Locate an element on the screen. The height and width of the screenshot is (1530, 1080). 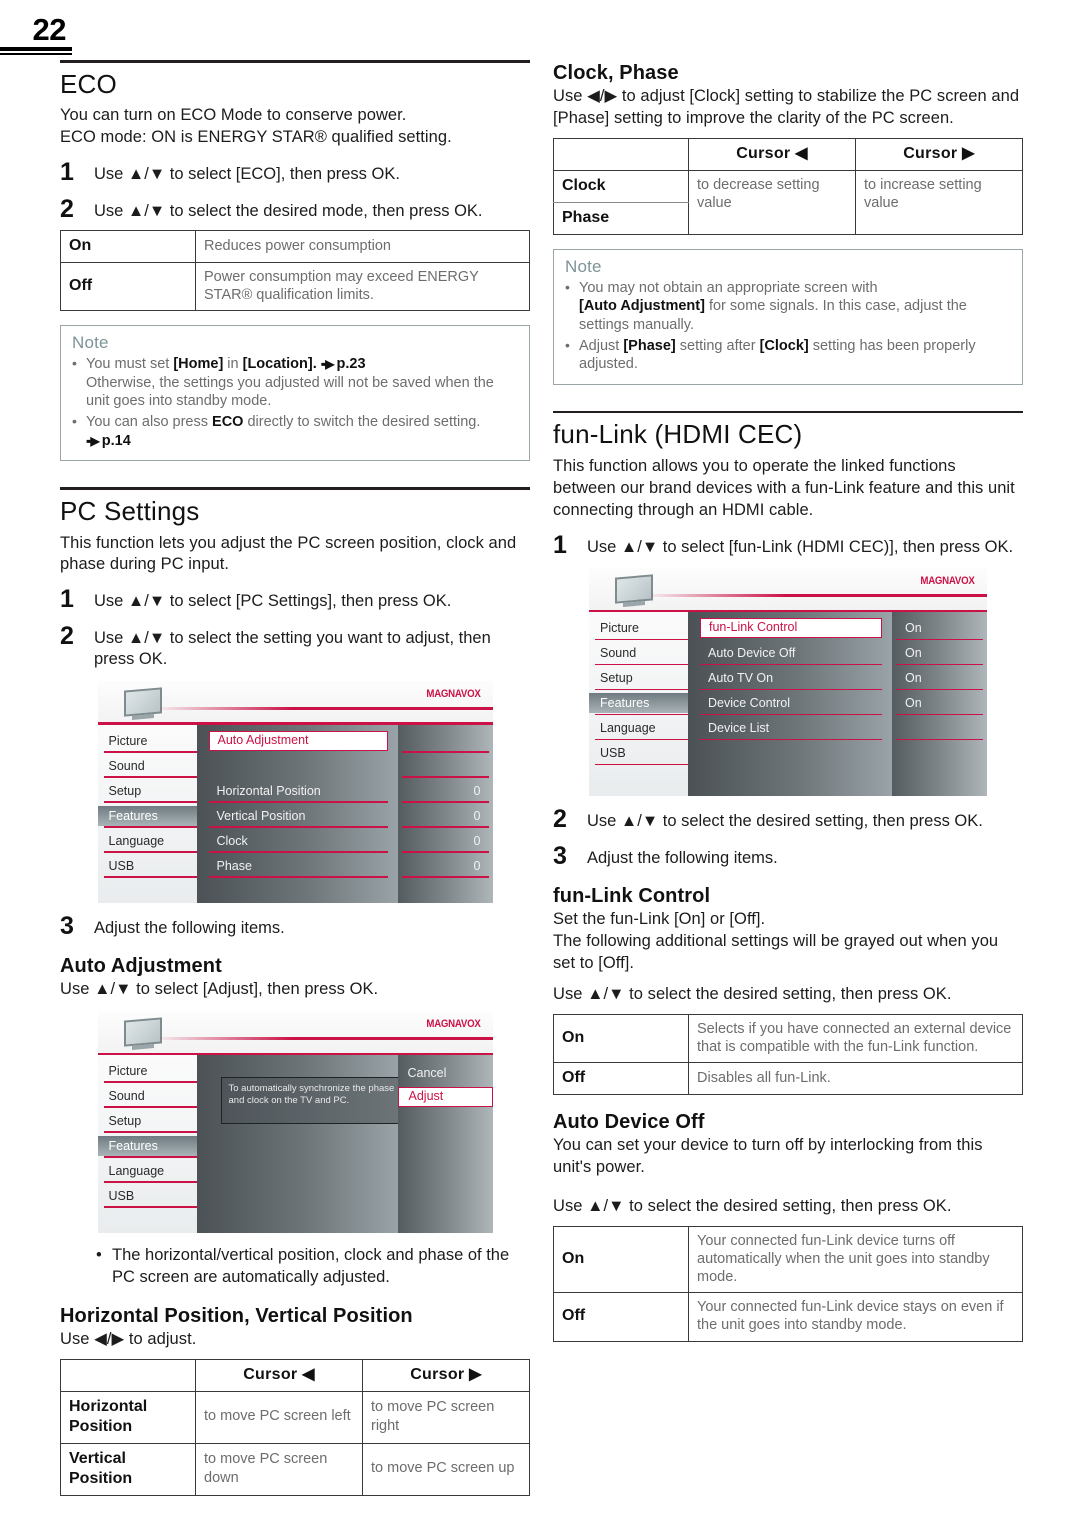
hv-header-blank is located at coordinates (128, 1375).